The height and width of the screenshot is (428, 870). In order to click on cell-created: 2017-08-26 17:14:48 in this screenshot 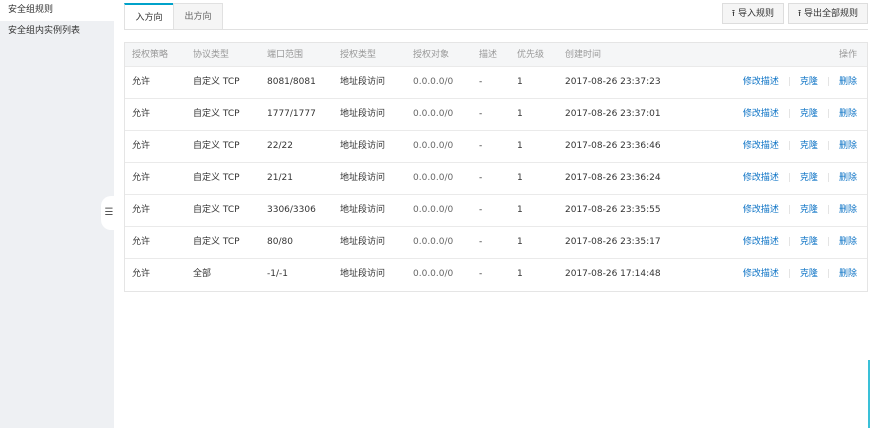, I will do `click(613, 274)`.